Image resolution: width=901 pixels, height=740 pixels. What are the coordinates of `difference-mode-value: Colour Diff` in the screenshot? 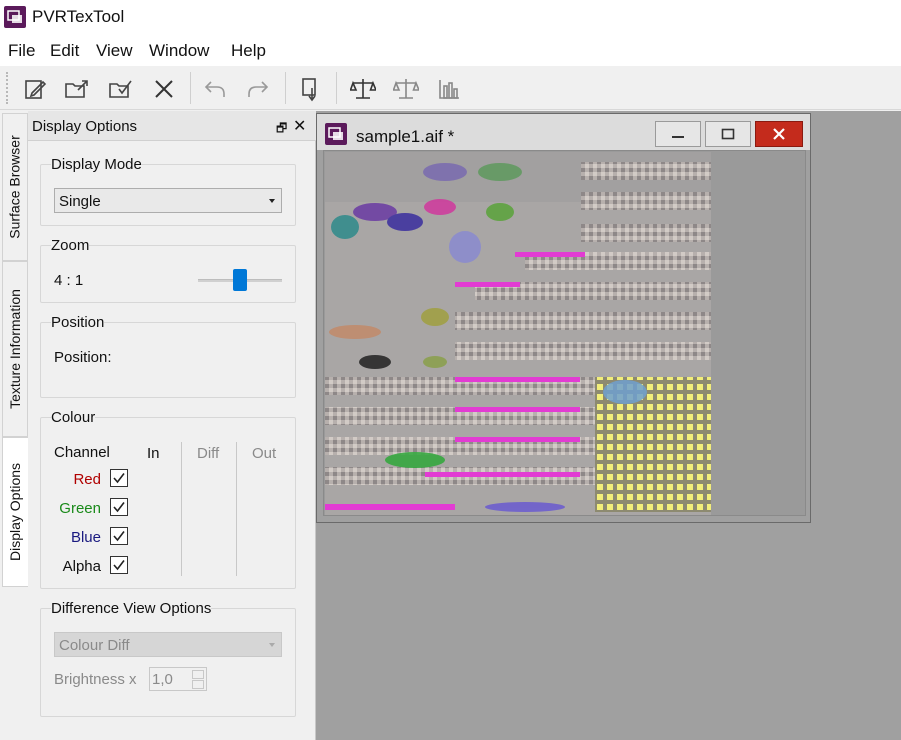 It's located at (94, 645).